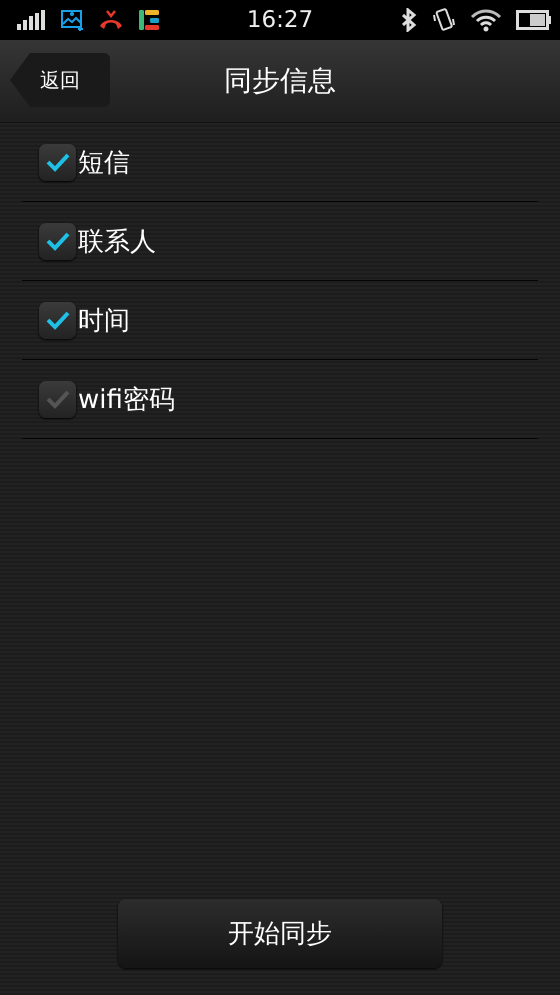 This screenshot has height=995, width=560. Describe the element at coordinates (31, 20) in the screenshot. I see `signal-icon` at that location.